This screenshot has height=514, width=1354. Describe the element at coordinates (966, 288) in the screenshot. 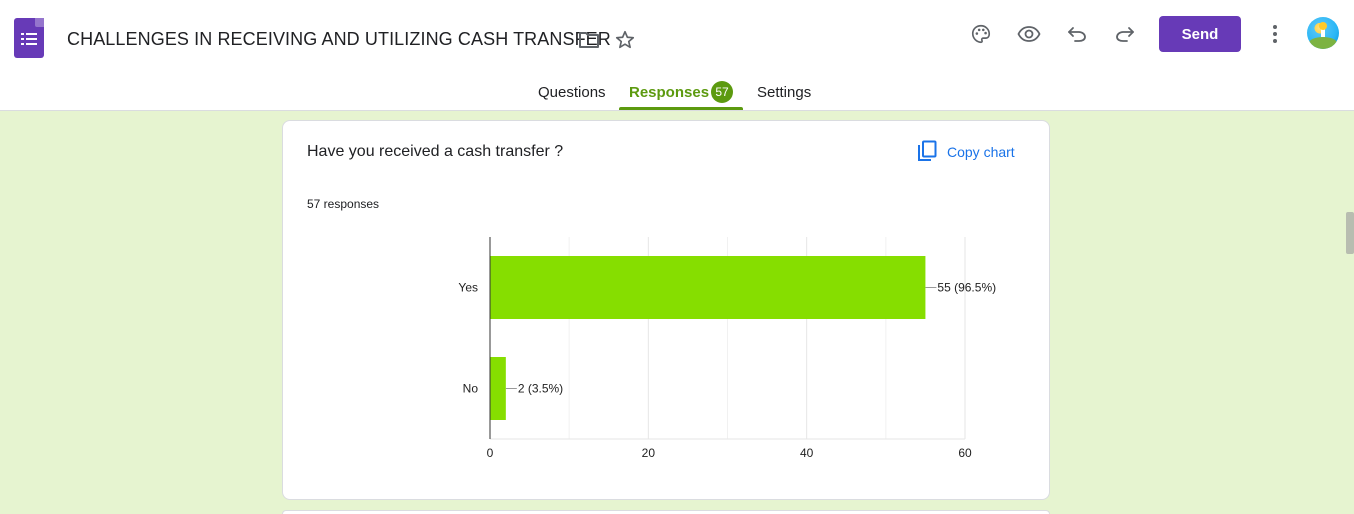

I see `data-label: 55 (96.5%)` at that location.